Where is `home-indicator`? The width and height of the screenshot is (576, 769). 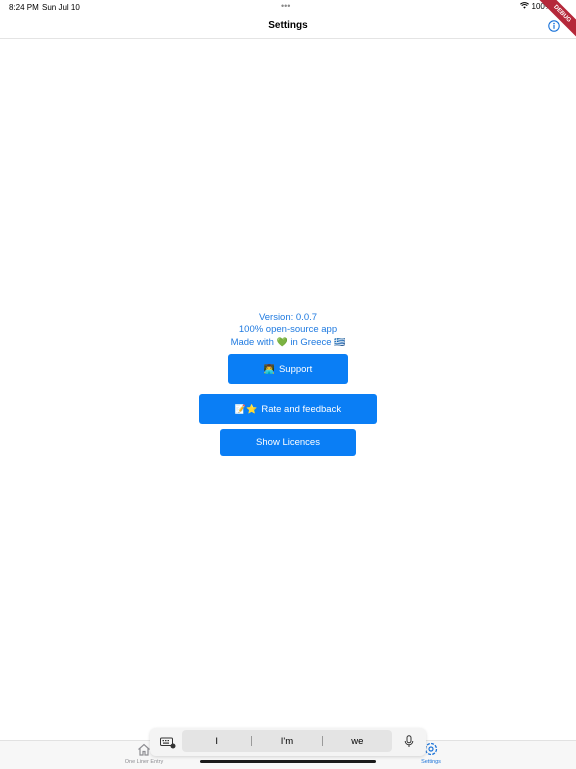 home-indicator is located at coordinates (288, 761).